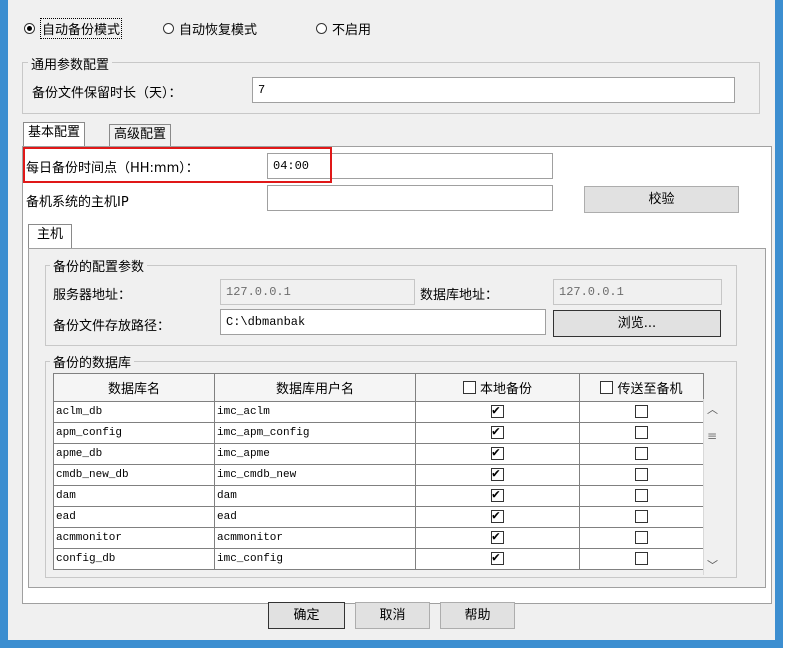 The width and height of the screenshot is (812, 659). What do you see at coordinates (661, 199) in the screenshot?
I see `verify-button: 校验` at bounding box center [661, 199].